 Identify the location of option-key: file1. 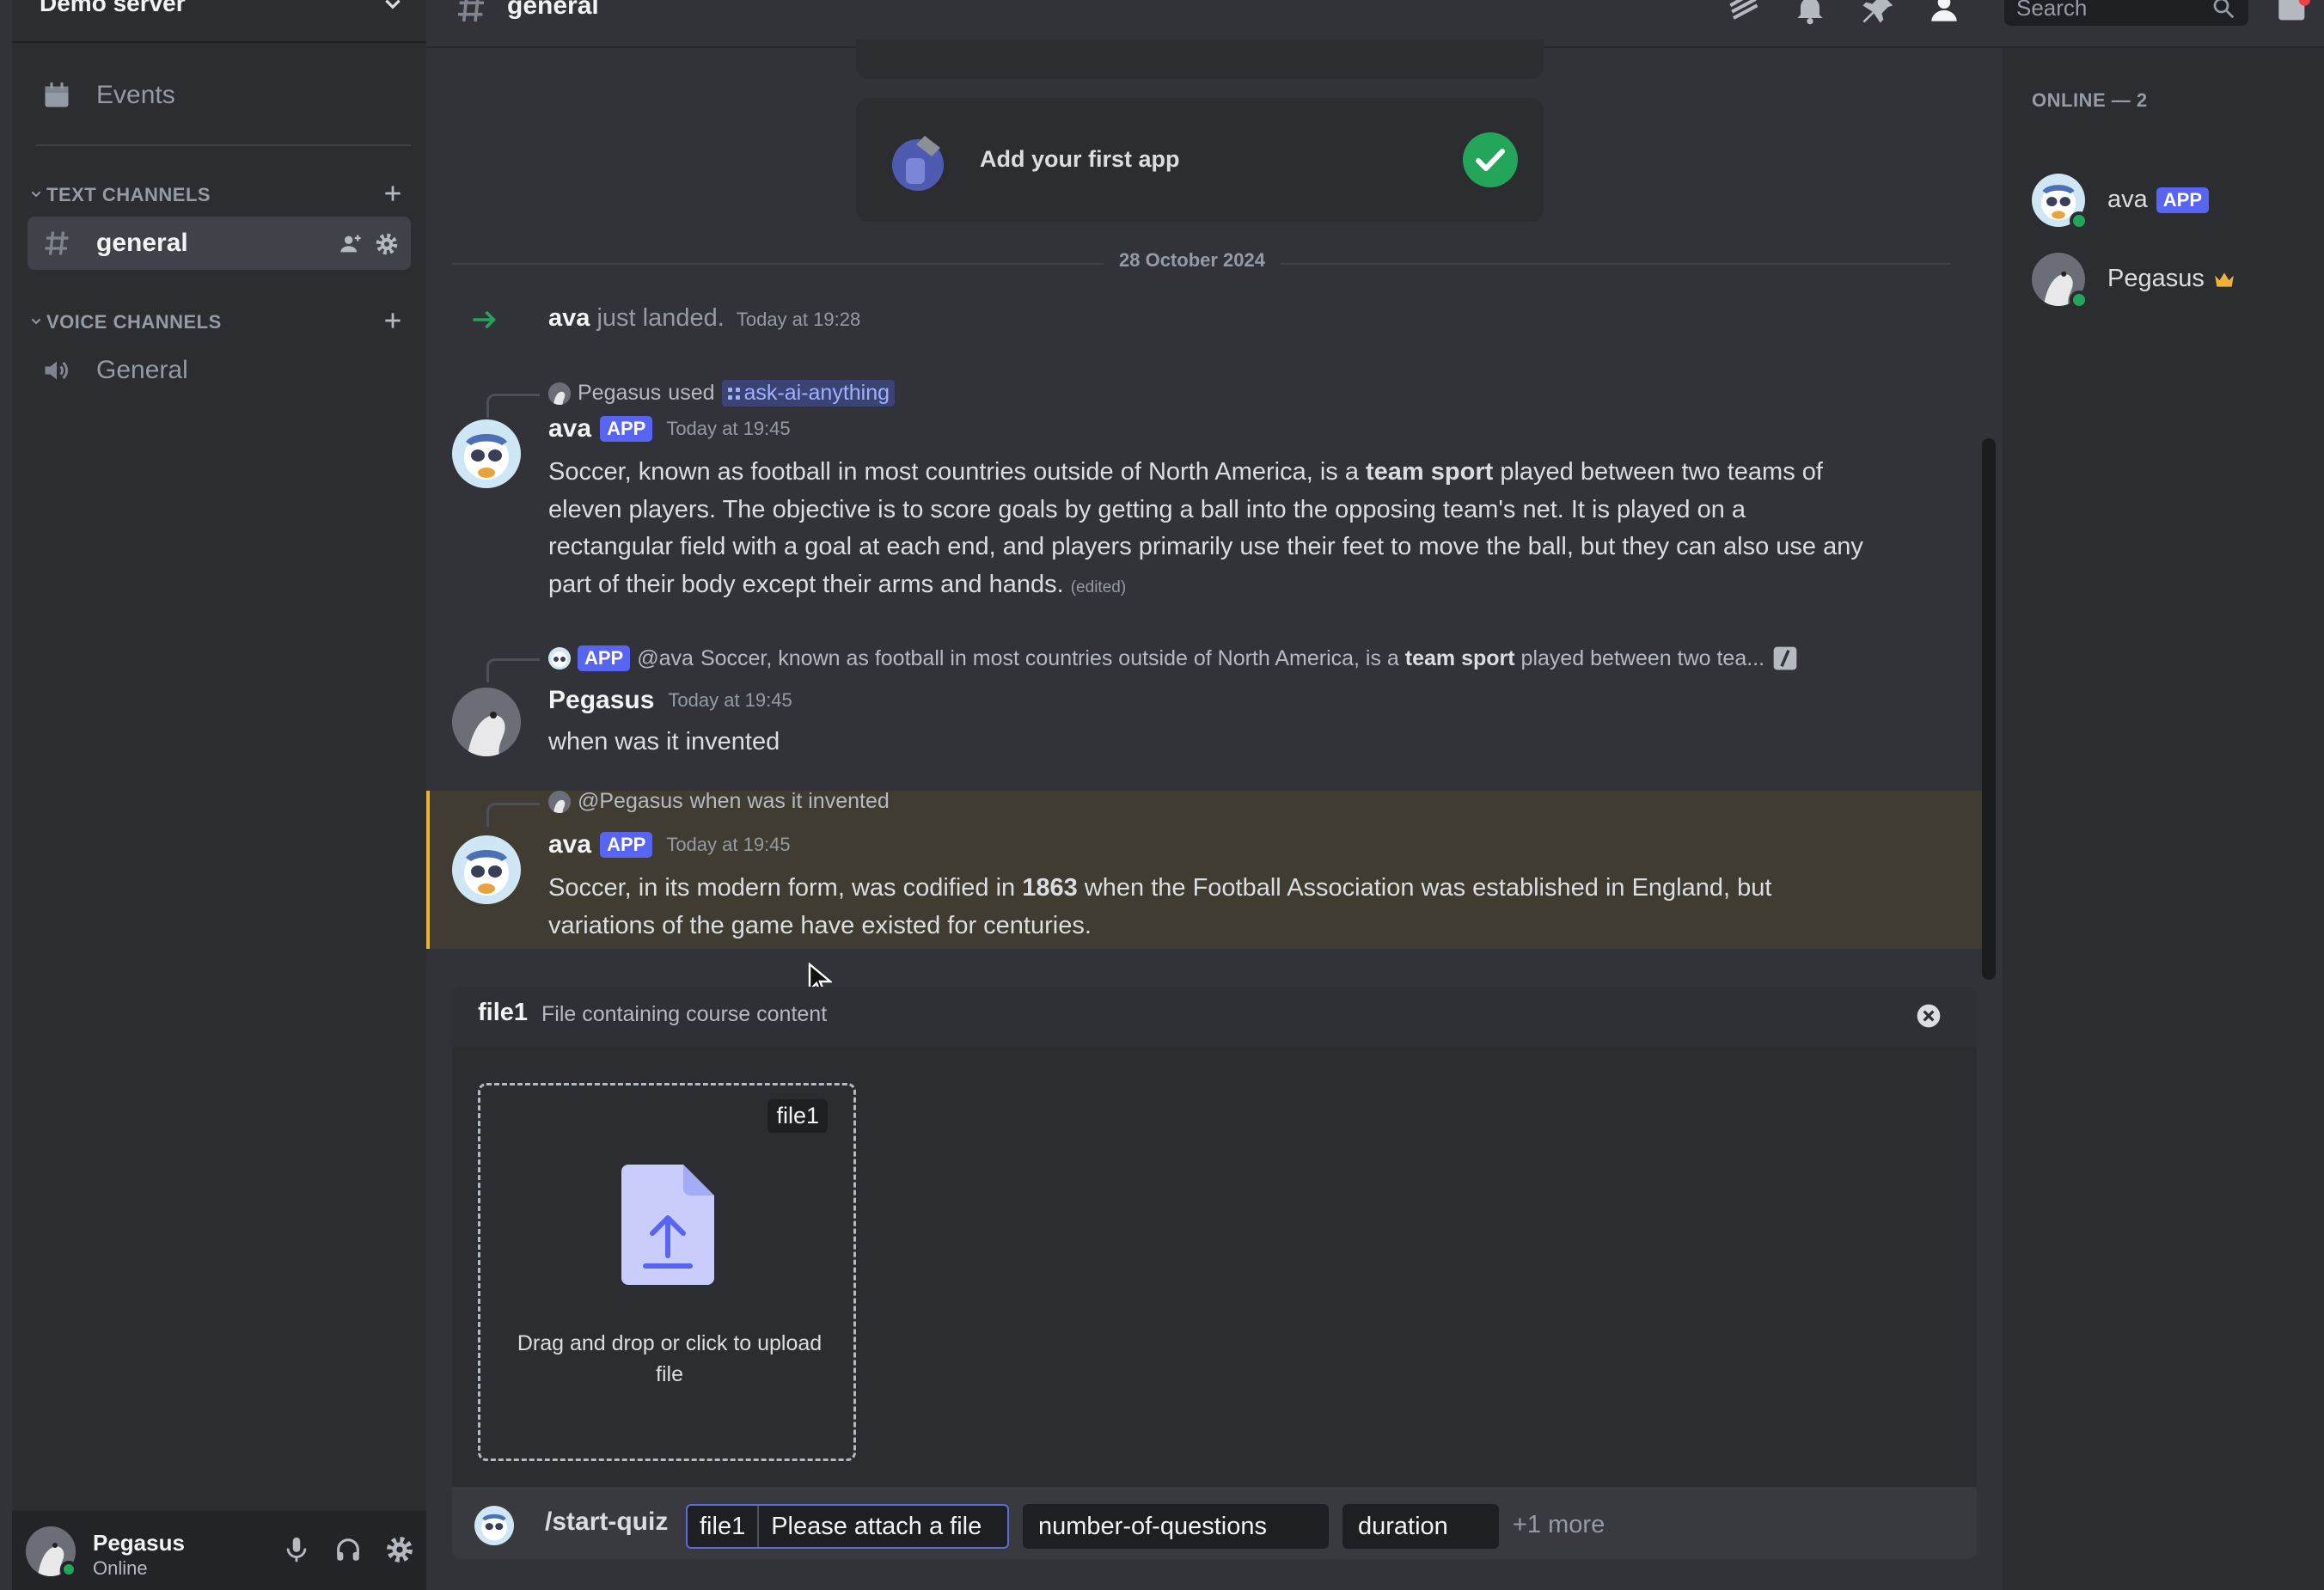
(724, 1526).